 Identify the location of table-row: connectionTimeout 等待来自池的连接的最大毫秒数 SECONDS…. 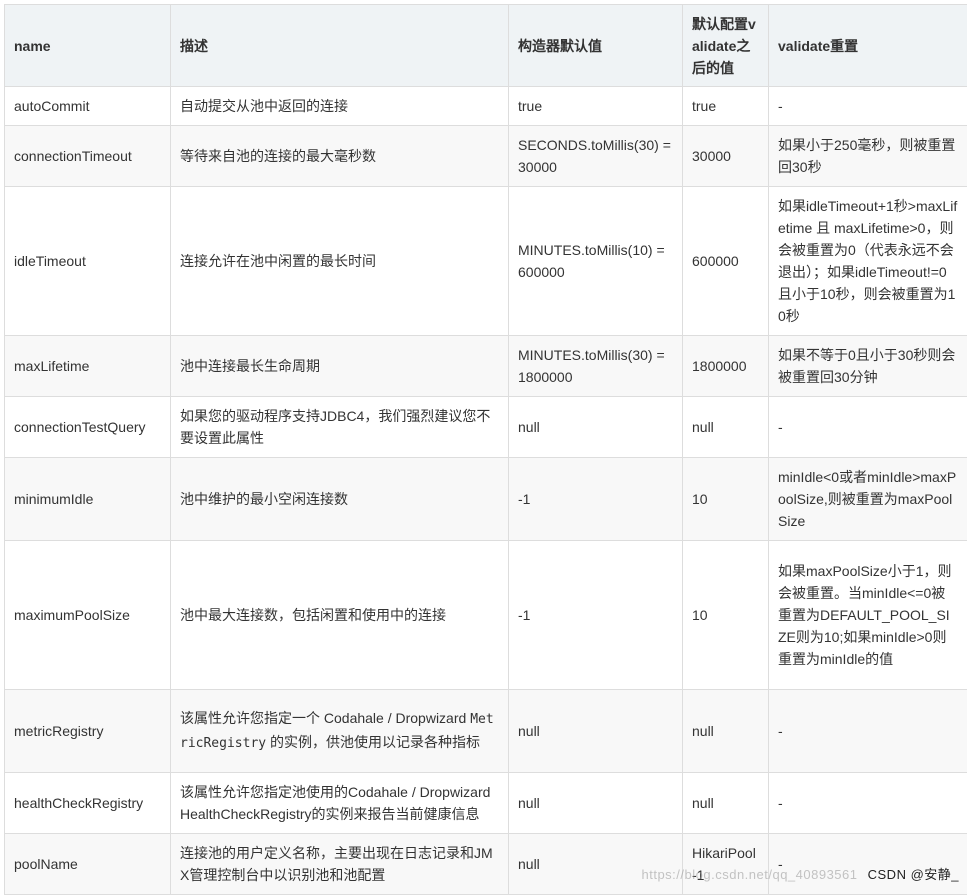
(486, 156).